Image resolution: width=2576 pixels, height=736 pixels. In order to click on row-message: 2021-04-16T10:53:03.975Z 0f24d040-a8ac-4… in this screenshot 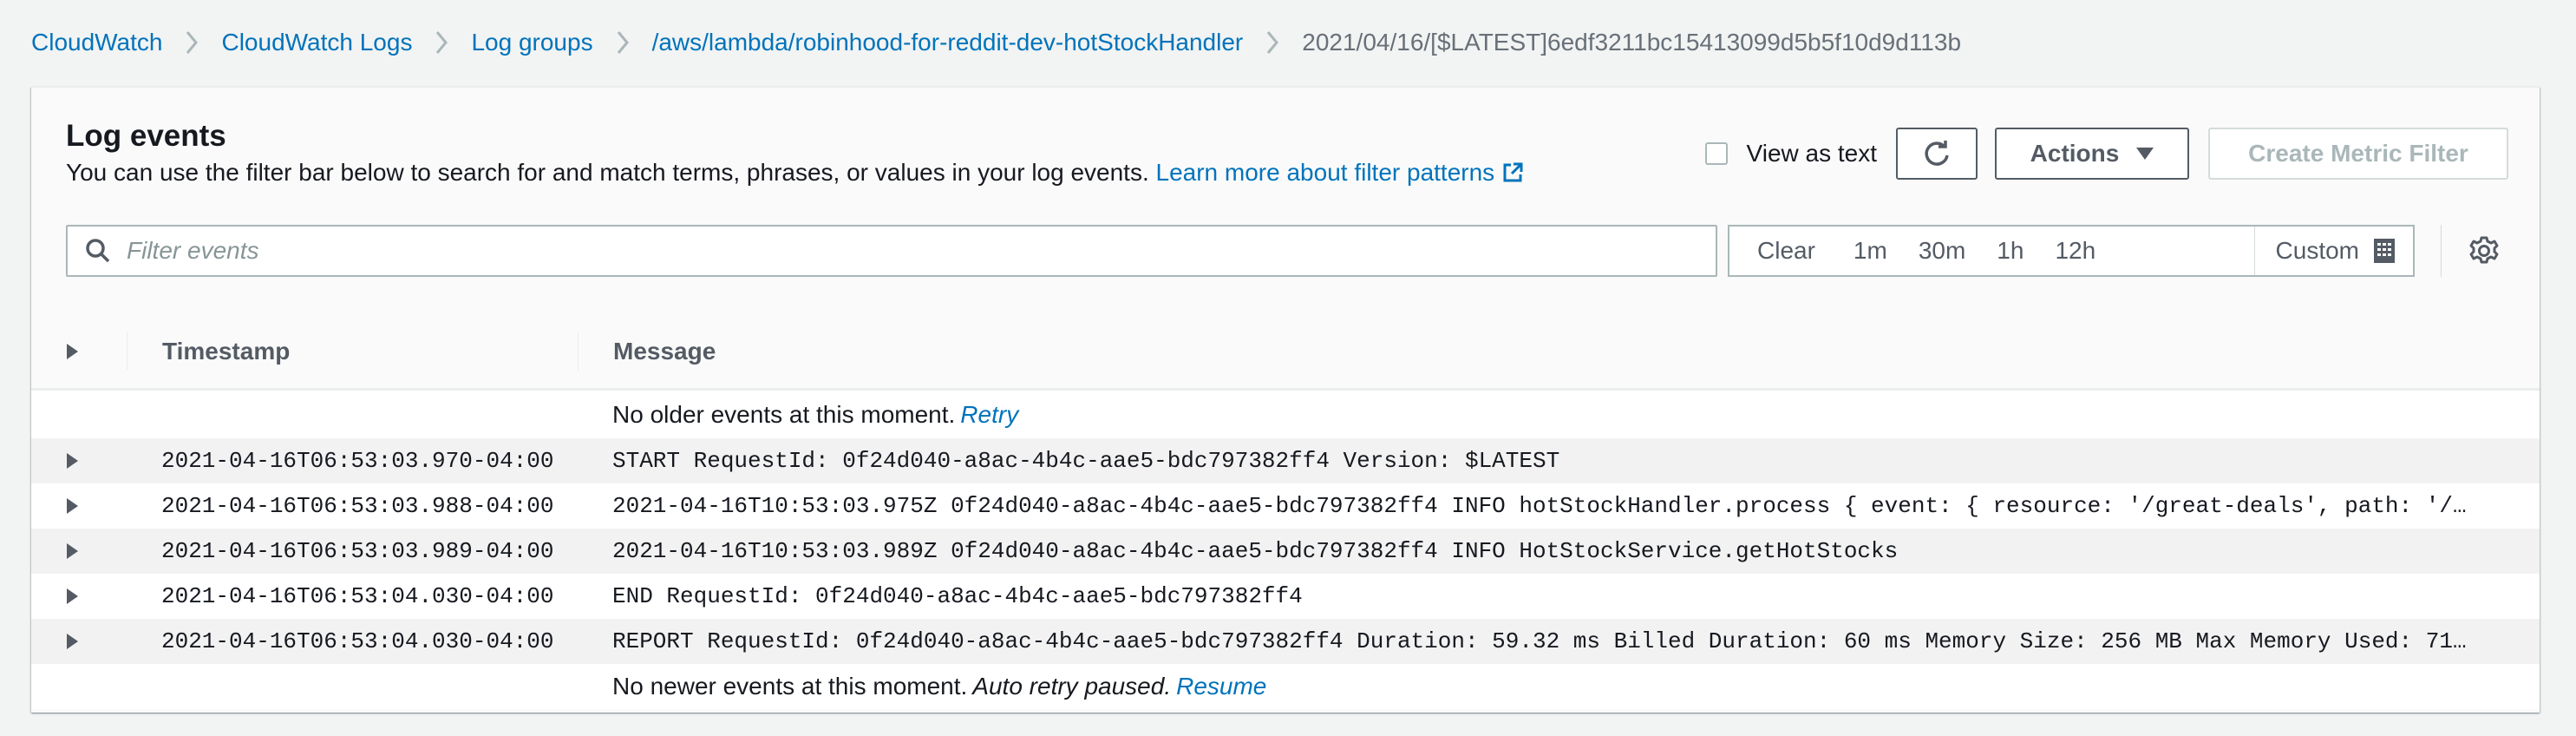, I will do `click(1544, 506)`.